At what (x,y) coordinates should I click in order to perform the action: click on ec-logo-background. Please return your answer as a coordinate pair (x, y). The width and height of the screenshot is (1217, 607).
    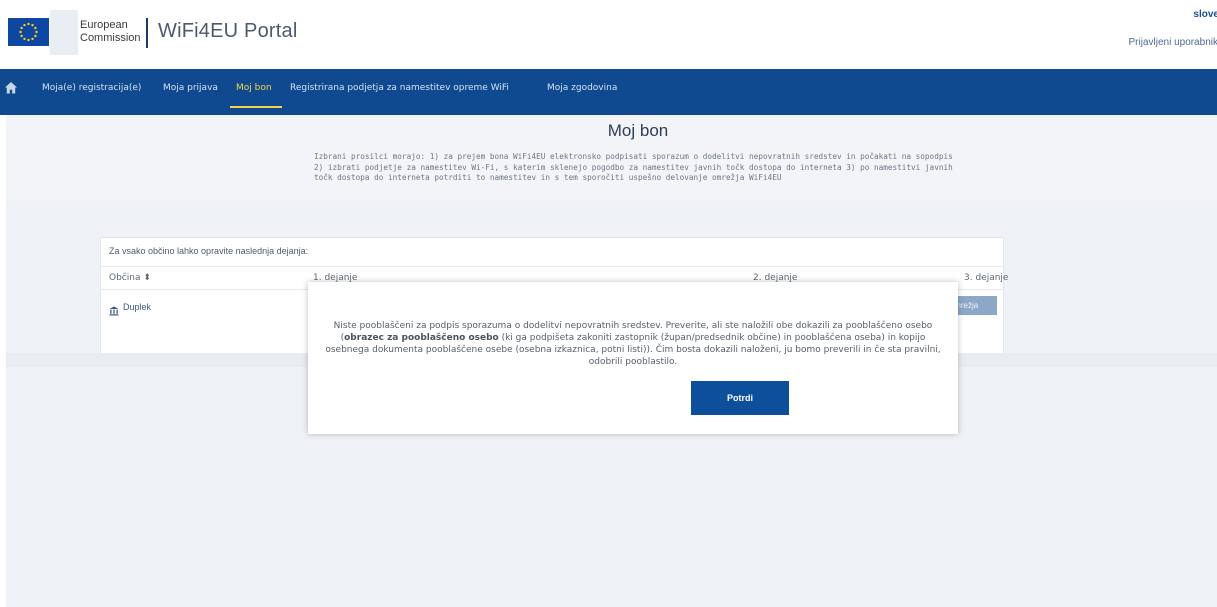
    Looking at the image, I should click on (64, 32).